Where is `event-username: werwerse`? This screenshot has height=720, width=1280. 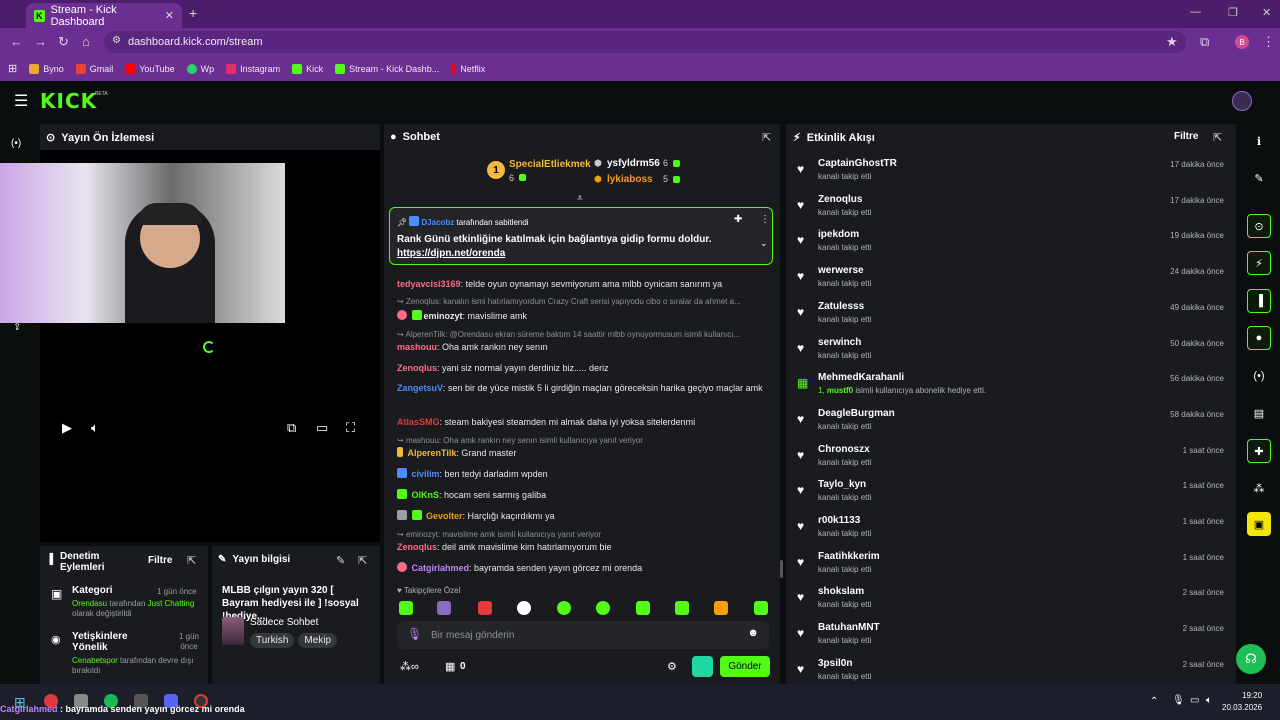 event-username: werwerse is located at coordinates (841, 270).